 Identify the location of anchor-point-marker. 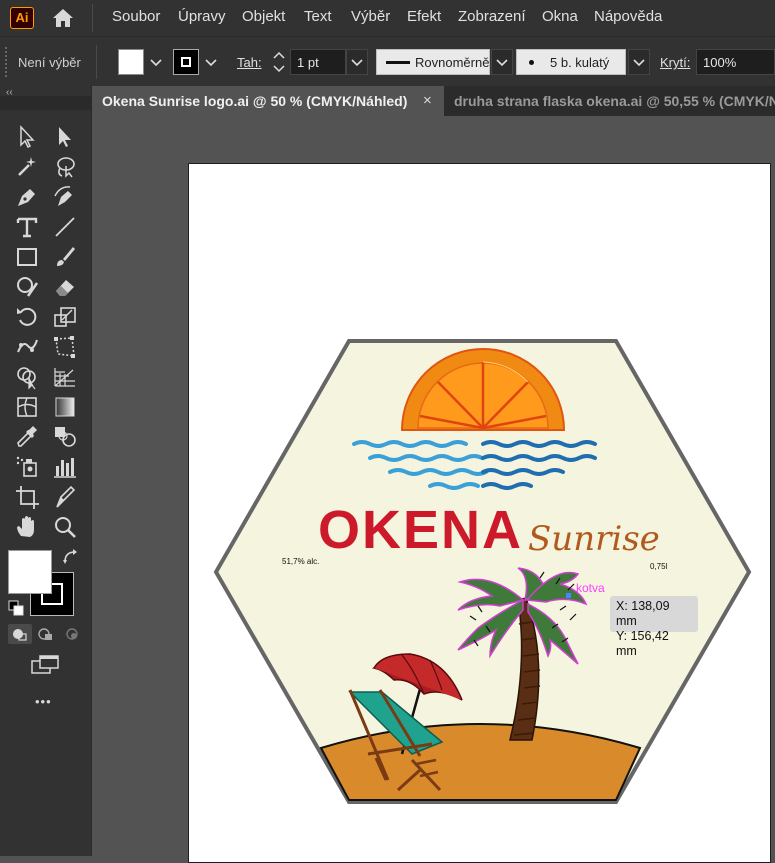
(568, 595).